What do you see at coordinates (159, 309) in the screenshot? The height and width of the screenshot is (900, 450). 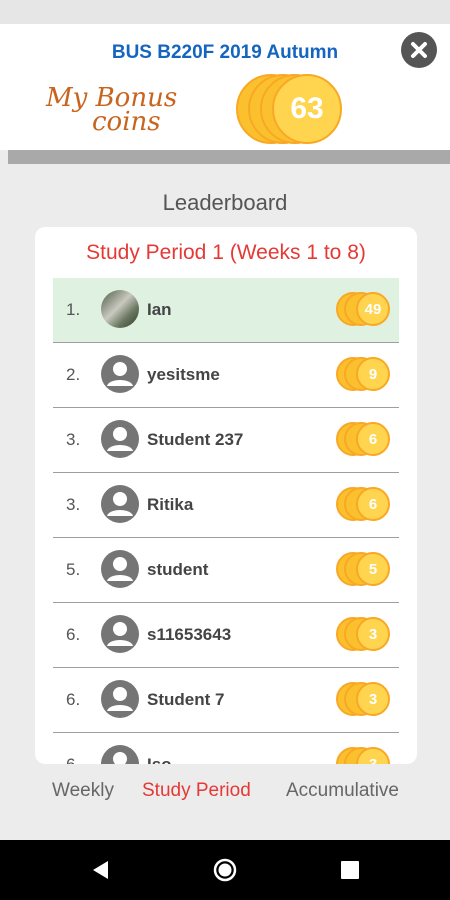 I see `student-name: Ian` at bounding box center [159, 309].